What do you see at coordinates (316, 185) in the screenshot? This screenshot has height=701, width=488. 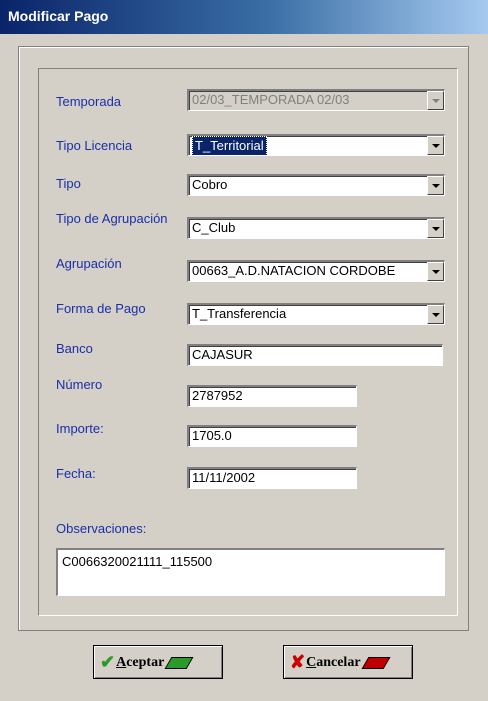 I see `tipo-select: Cobro` at bounding box center [316, 185].